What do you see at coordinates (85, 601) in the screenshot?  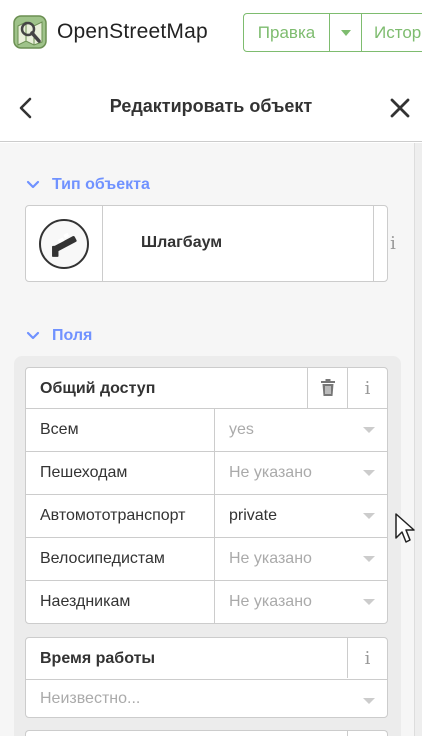 I see `access-row-label: Наездникам` at bounding box center [85, 601].